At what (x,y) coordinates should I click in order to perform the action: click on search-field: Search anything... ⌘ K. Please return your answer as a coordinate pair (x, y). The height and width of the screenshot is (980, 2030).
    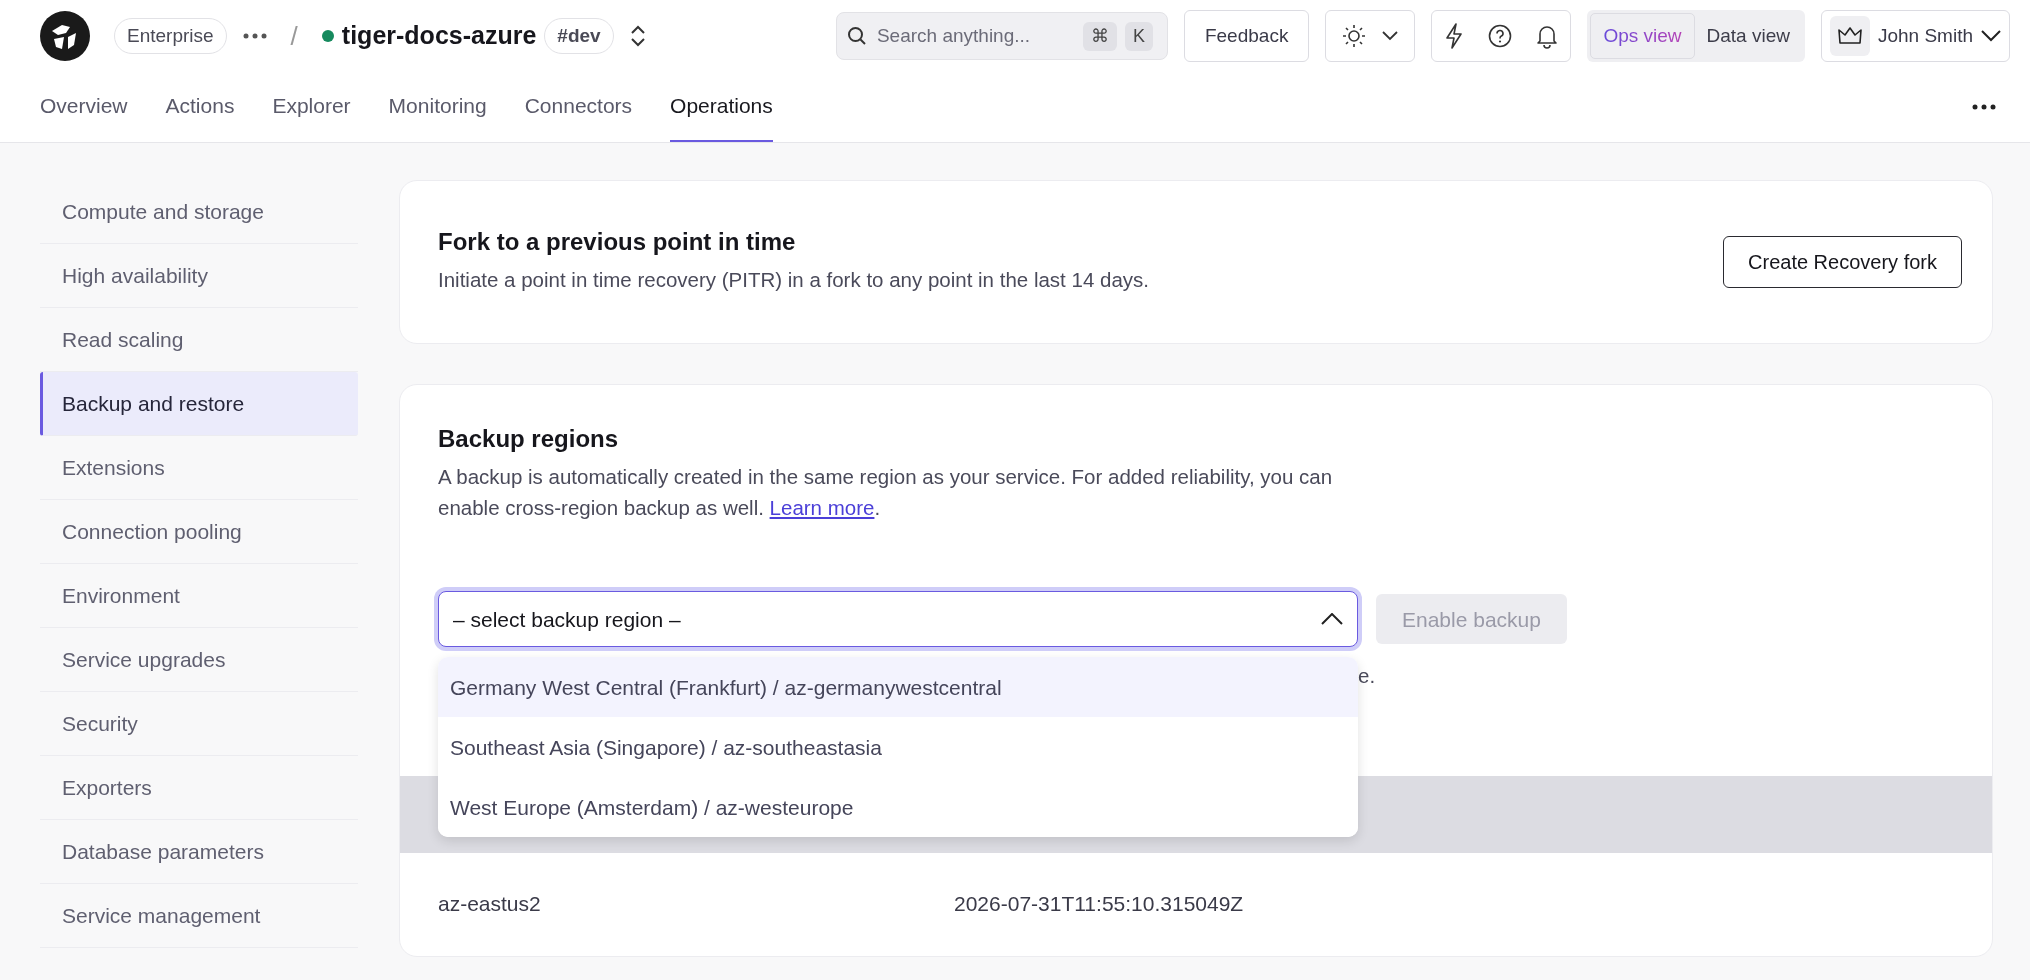
    Looking at the image, I should click on (1001, 36).